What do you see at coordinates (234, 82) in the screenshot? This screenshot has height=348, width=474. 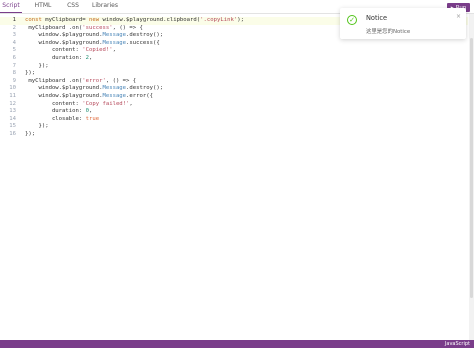 I see `code-line: 9 myClipboard .on('error', () => {` at bounding box center [234, 82].